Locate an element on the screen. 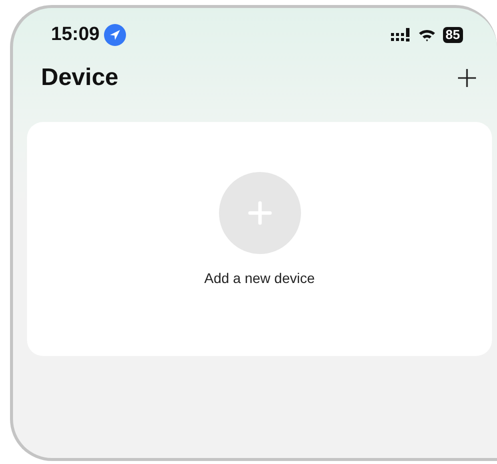  plus-icon is located at coordinates (260, 213).